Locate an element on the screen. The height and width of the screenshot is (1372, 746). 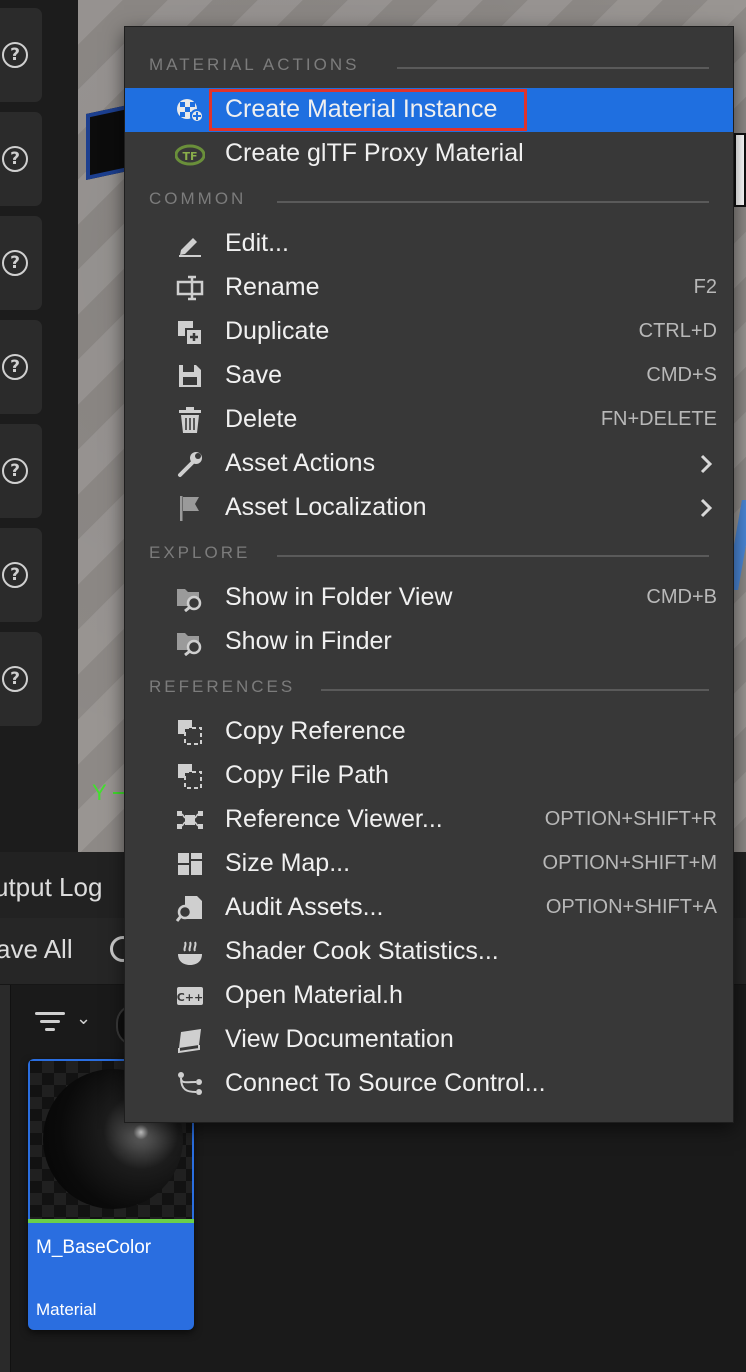
highlight-callout-box is located at coordinates (368, 110).